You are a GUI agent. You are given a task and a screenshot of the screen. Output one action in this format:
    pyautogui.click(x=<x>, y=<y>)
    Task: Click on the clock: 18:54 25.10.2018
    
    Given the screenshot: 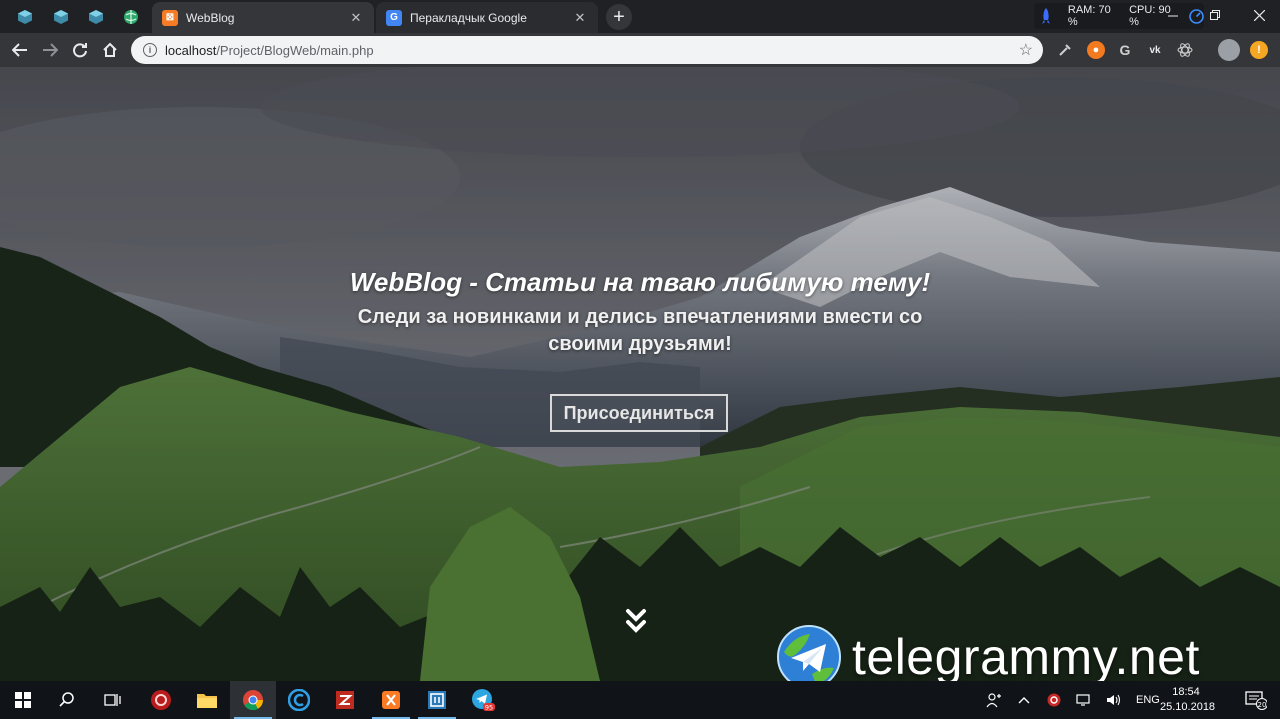 What is the action you would take?
    pyautogui.click(x=1188, y=700)
    